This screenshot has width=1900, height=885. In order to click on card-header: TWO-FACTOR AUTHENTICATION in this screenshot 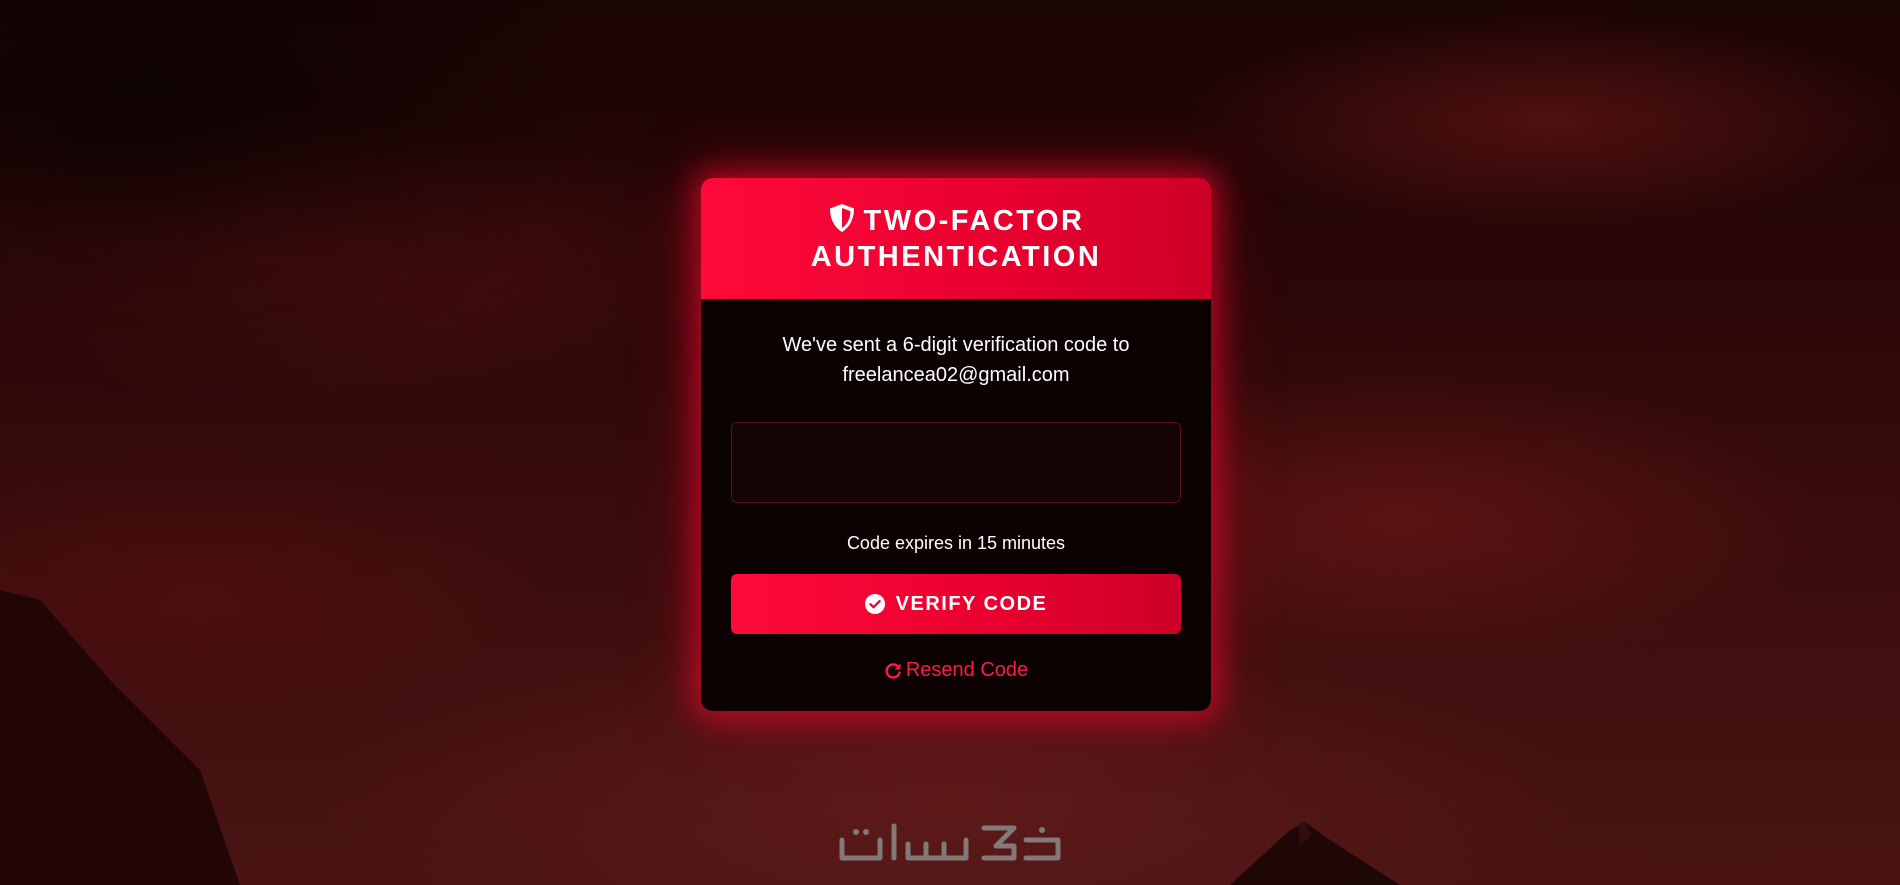, I will do `click(956, 238)`.